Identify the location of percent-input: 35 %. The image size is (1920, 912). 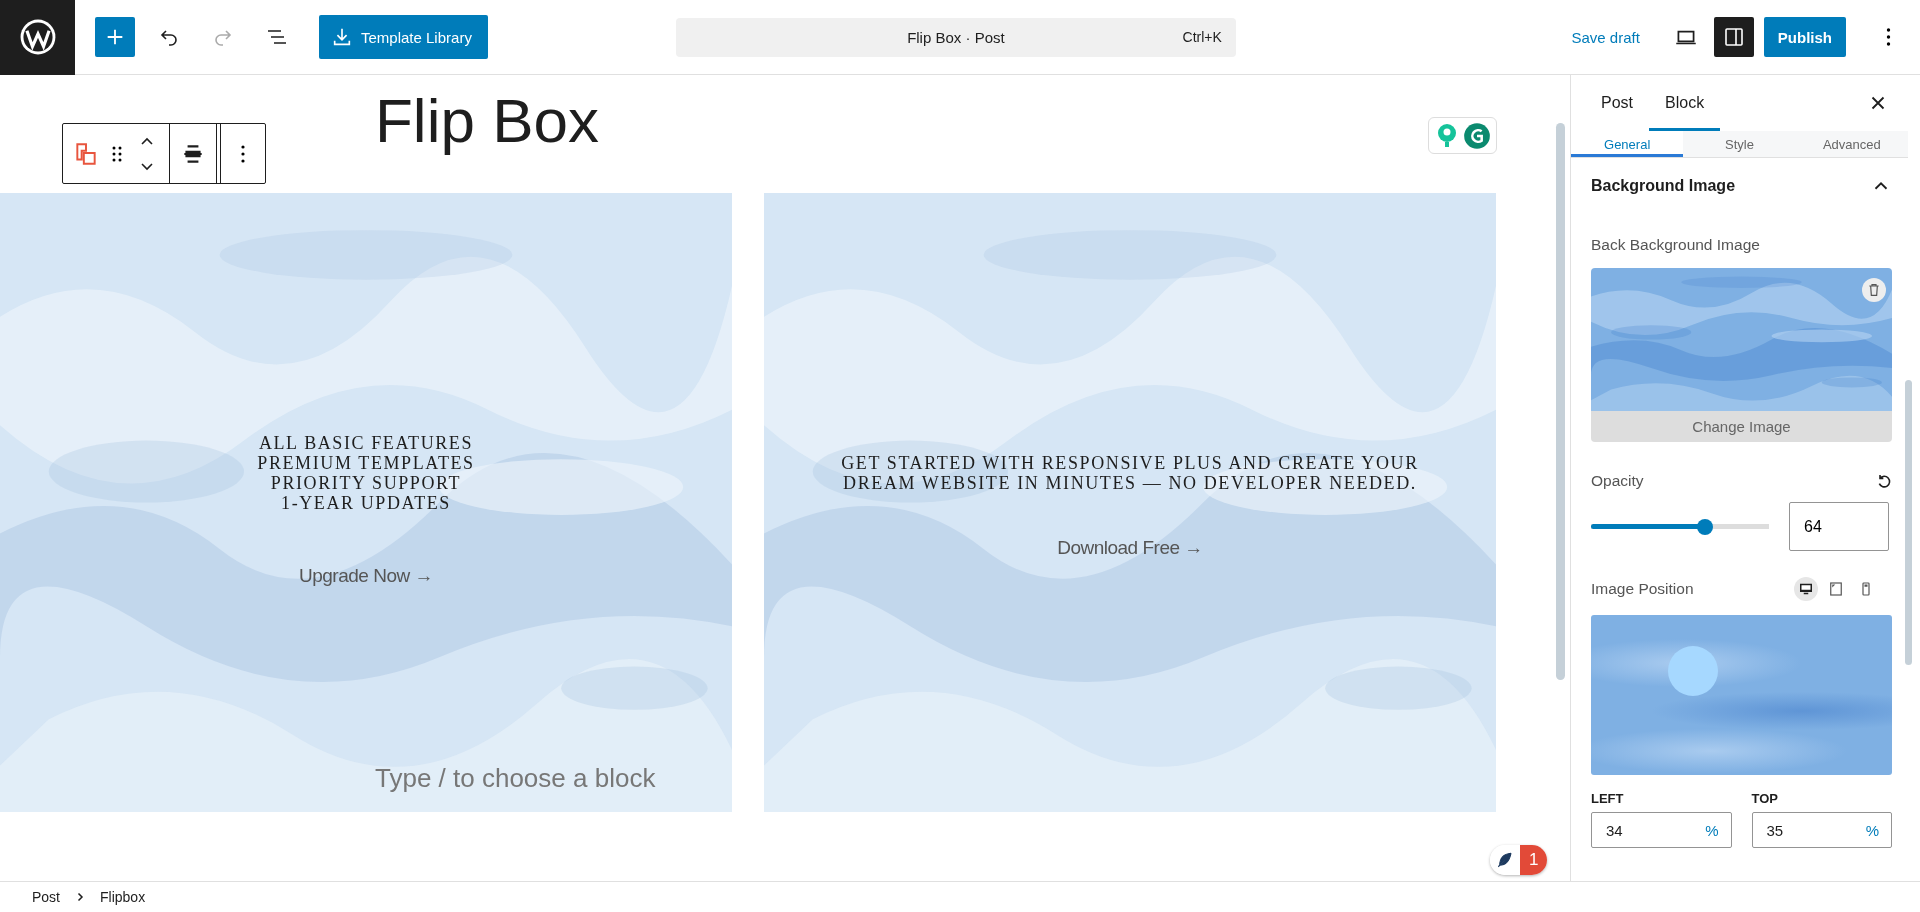
(1821, 830).